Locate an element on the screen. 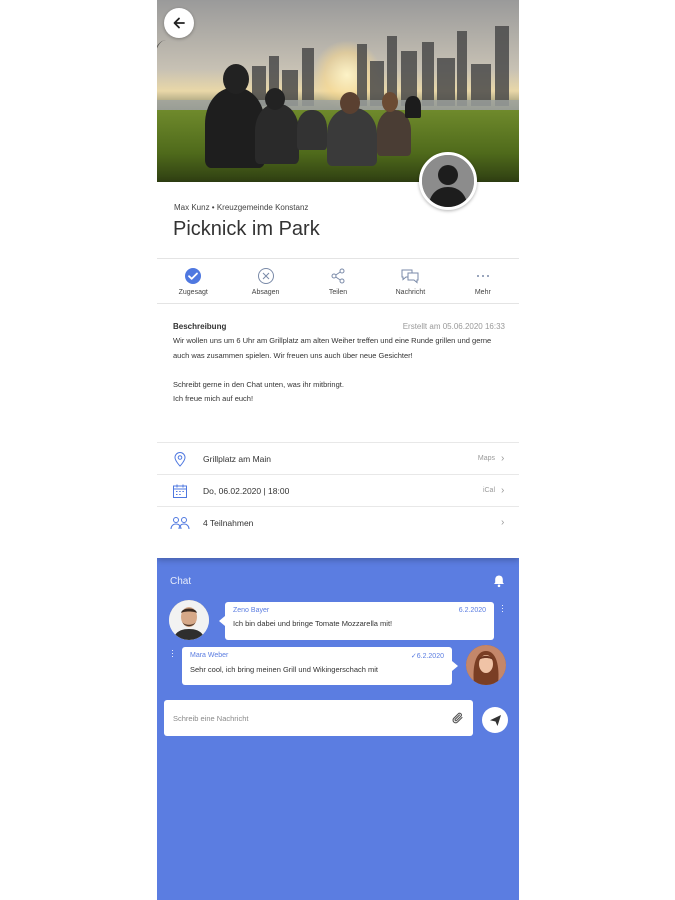  send-icon is located at coordinates (495, 720).